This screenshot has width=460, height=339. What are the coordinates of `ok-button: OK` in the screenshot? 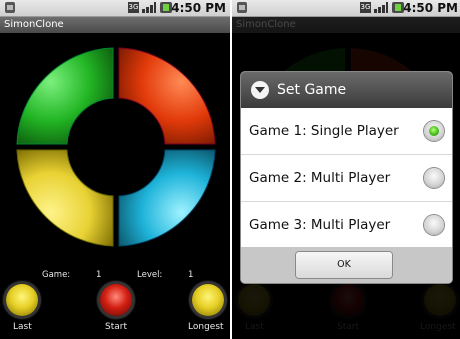 It's located at (344, 265).